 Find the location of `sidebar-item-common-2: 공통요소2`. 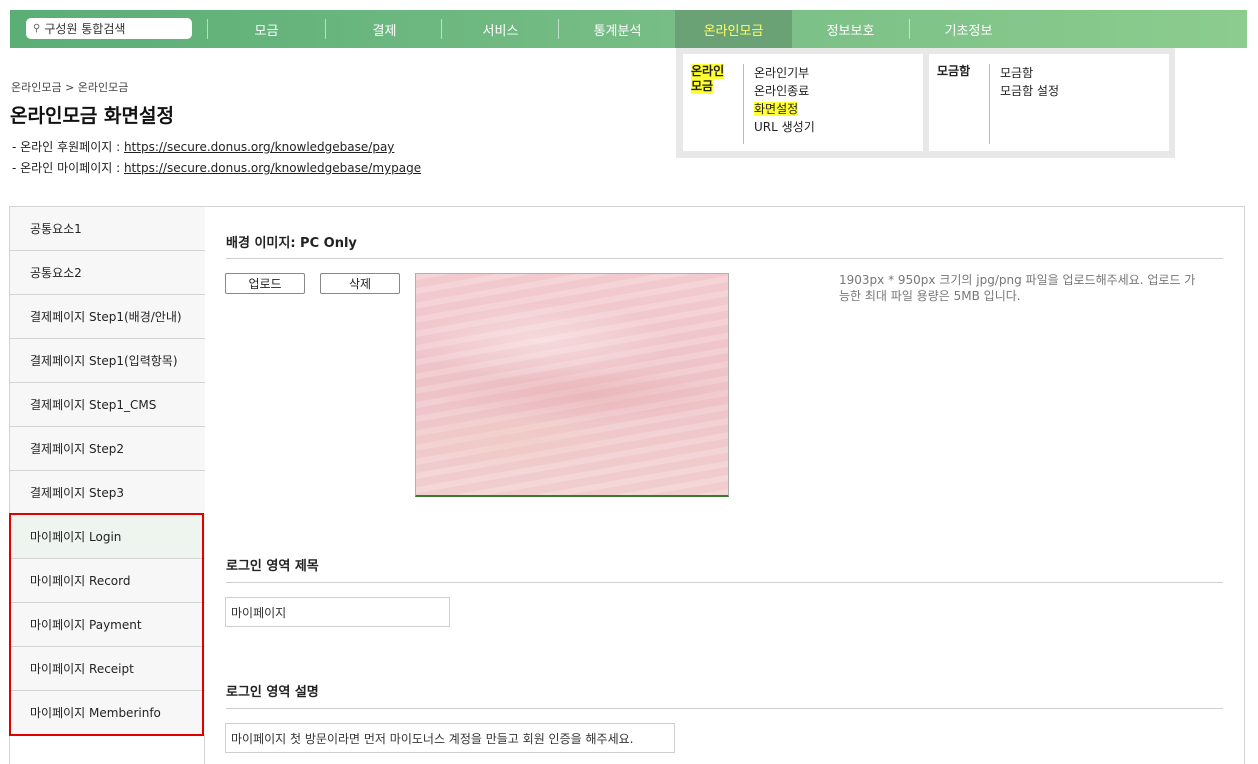

sidebar-item-common-2: 공통요소2 is located at coordinates (107, 273).